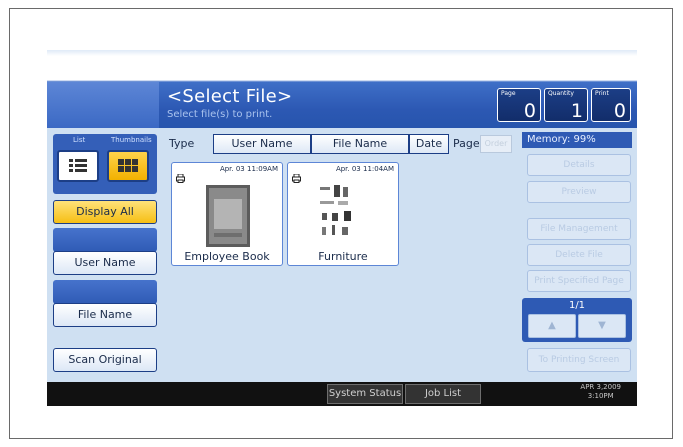 The height and width of the screenshot is (447, 683). I want to click on job-list-button: Job List, so click(443, 394).